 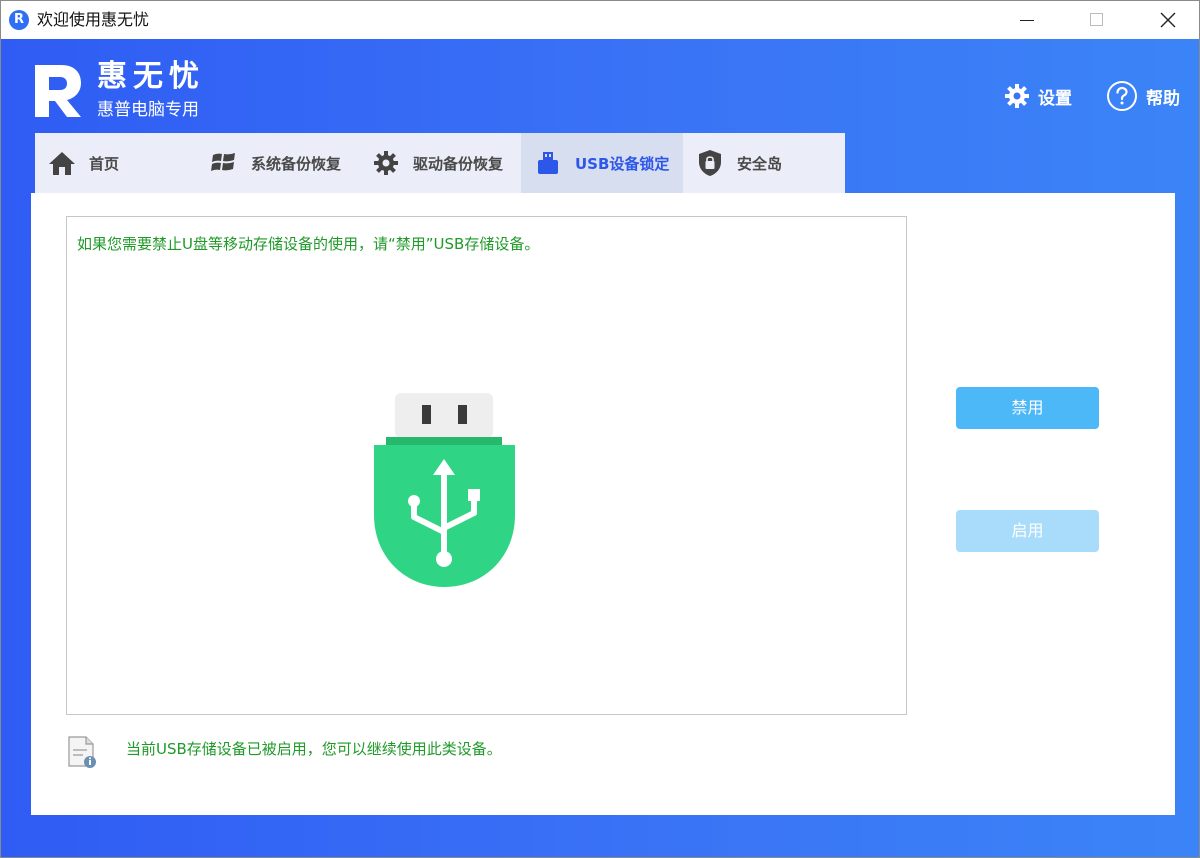 I want to click on help-label: 帮助, so click(x=1163, y=98).